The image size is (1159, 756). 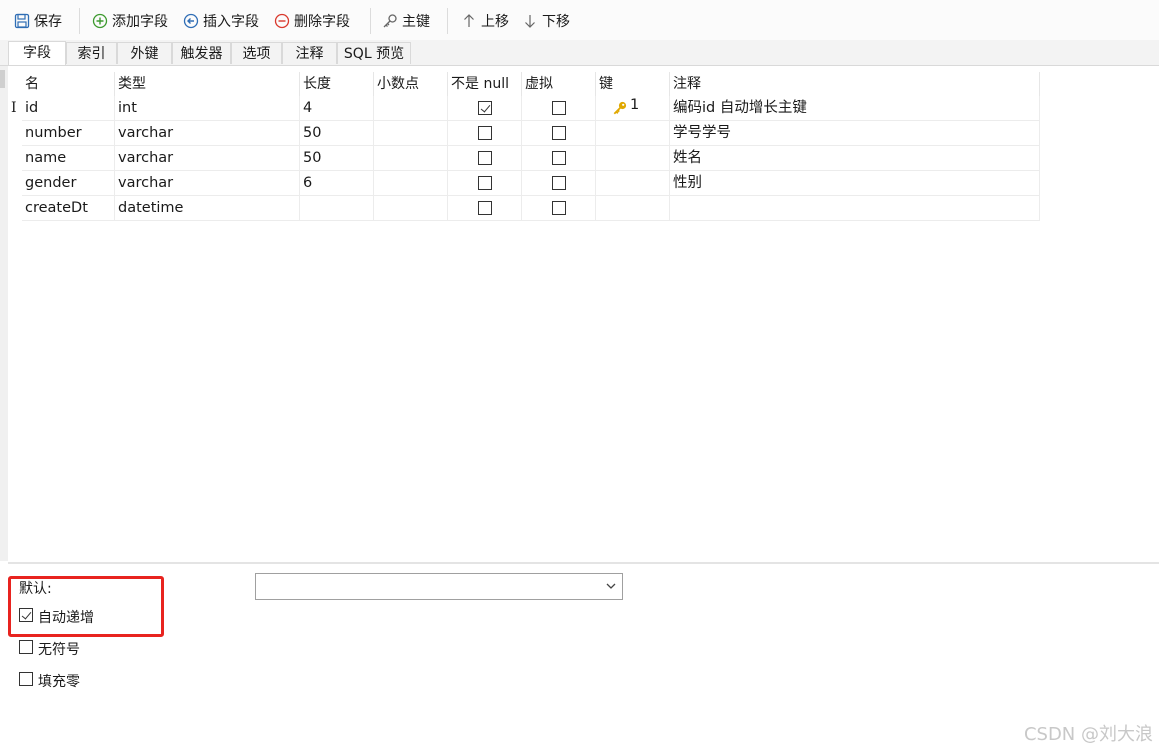 I want to click on table-row: number varchar 50 学号学号, so click(x=524, y=133).